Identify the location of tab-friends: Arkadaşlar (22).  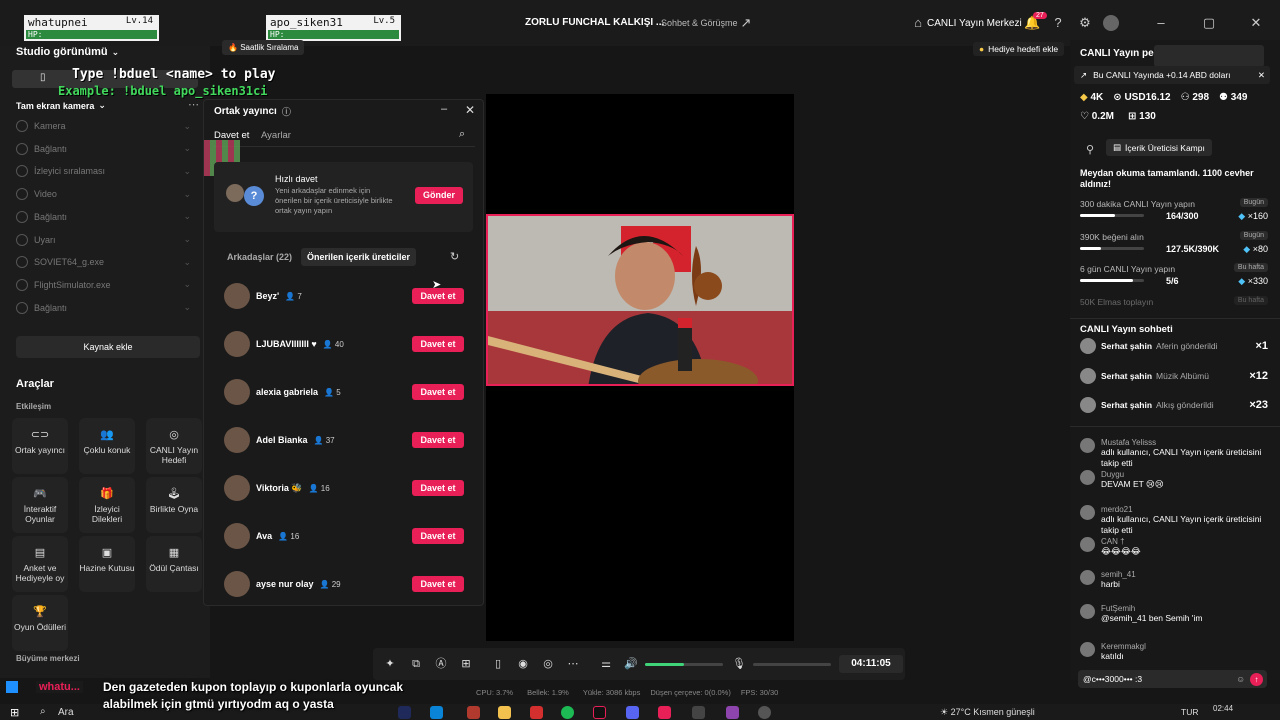
(259, 257).